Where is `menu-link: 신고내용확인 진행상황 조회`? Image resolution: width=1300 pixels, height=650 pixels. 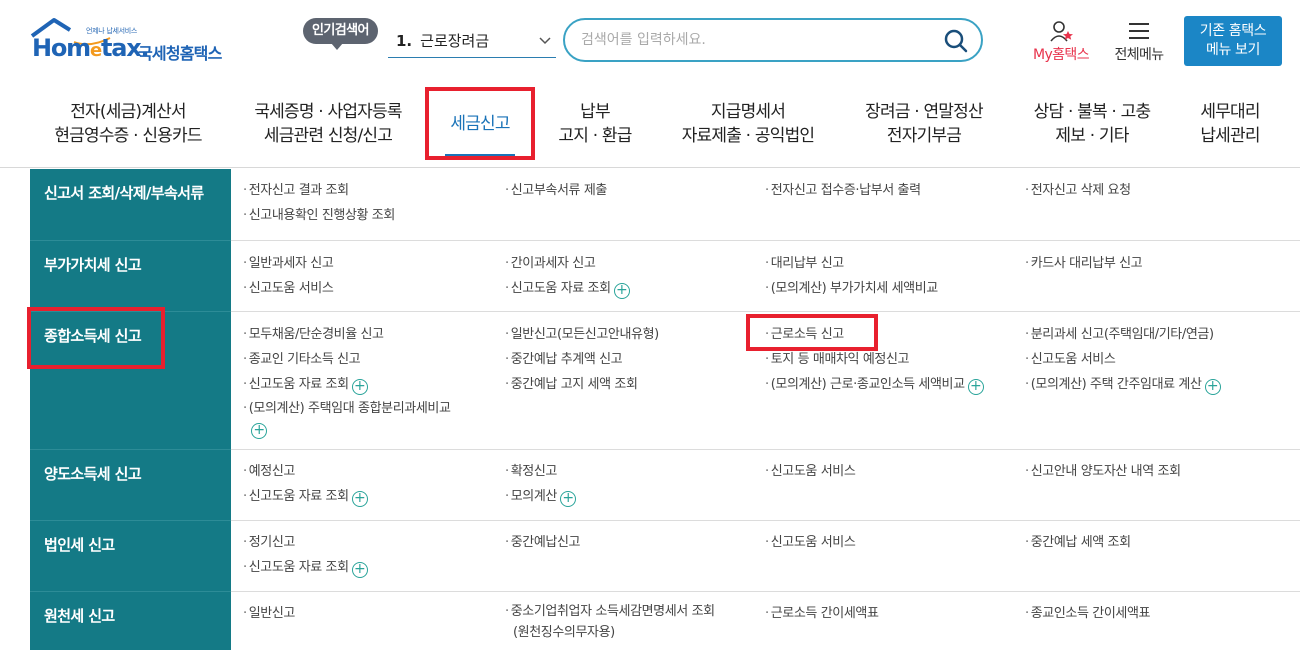 menu-link: 신고내용확인 진행상황 조회 is located at coordinates (319, 215).